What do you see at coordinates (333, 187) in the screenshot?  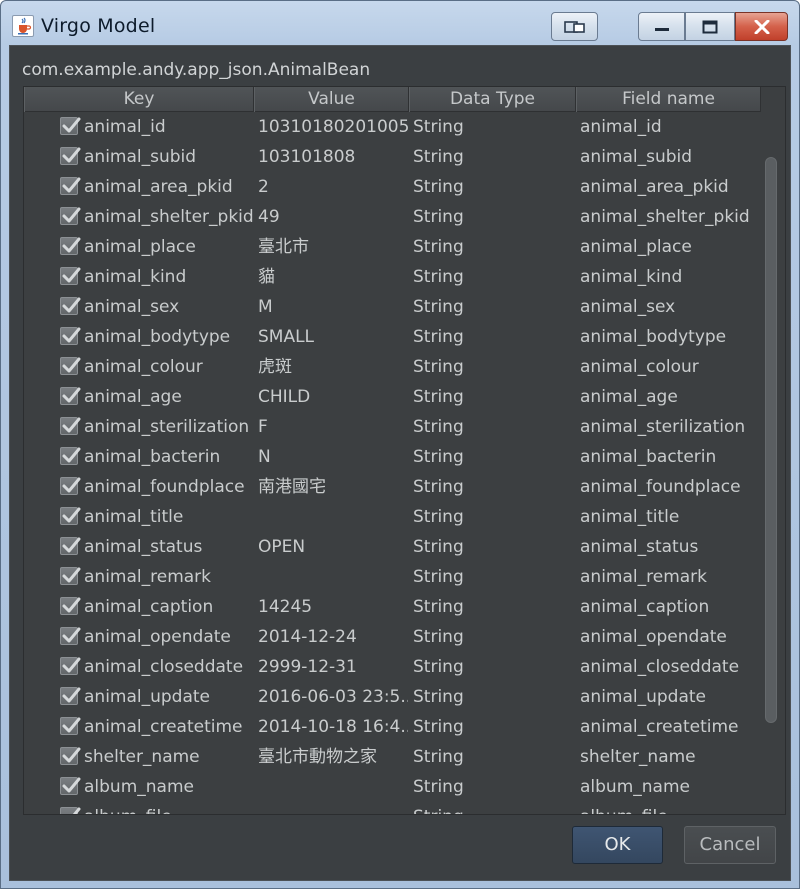 I see `cell-value: 2` at bounding box center [333, 187].